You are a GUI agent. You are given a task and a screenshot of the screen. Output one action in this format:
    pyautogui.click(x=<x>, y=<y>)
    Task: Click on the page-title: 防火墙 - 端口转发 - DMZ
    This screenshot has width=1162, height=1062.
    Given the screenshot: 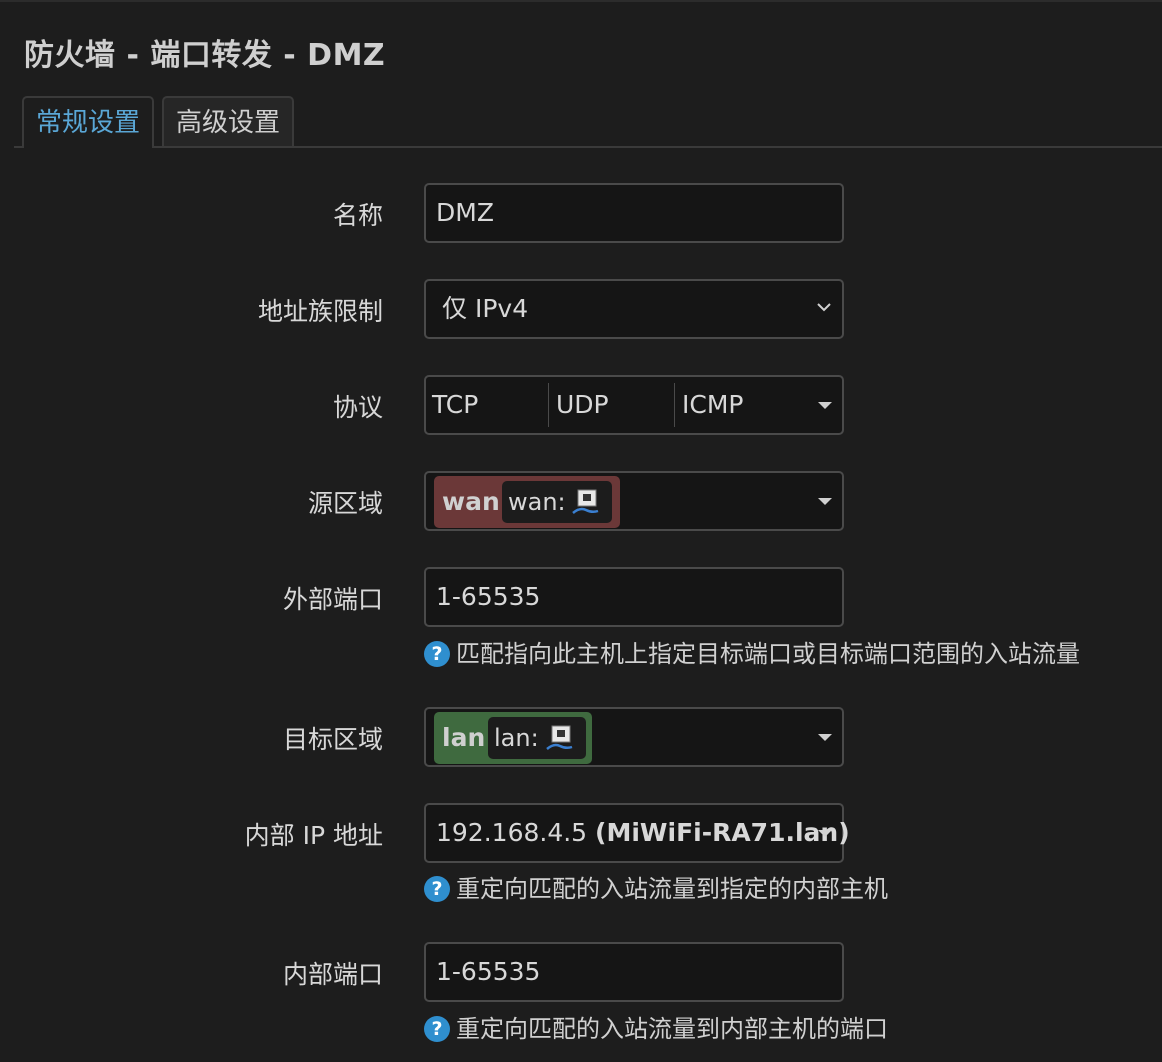 What is the action you would take?
    pyautogui.click(x=205, y=55)
    